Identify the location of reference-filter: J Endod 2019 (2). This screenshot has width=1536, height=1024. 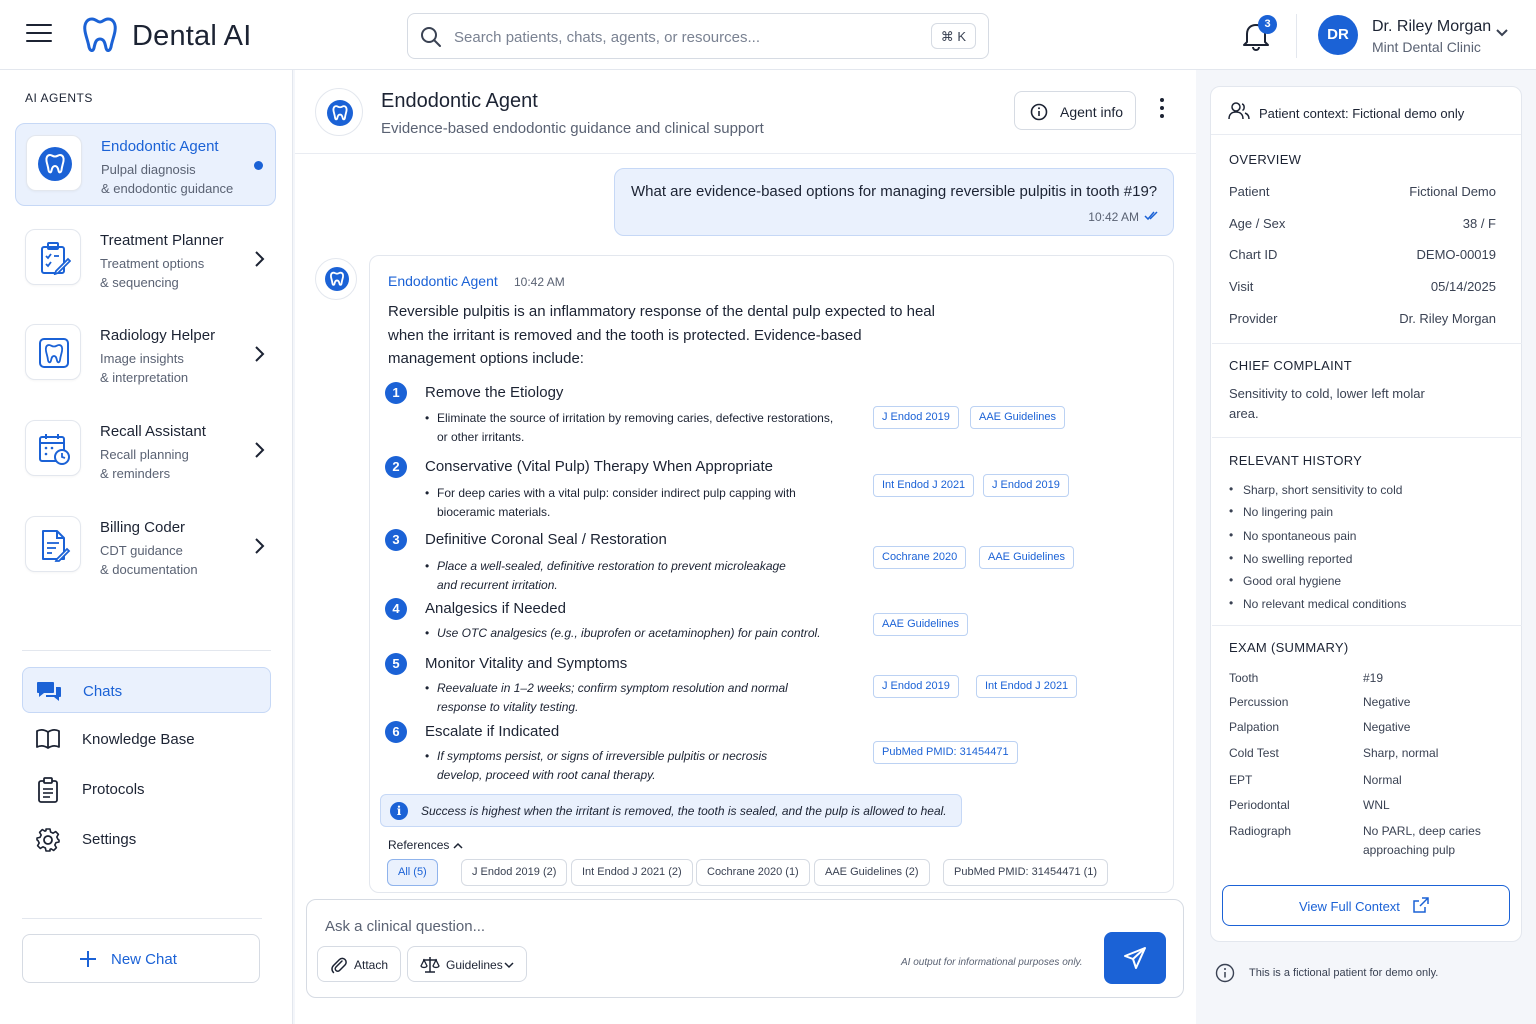
(514, 872).